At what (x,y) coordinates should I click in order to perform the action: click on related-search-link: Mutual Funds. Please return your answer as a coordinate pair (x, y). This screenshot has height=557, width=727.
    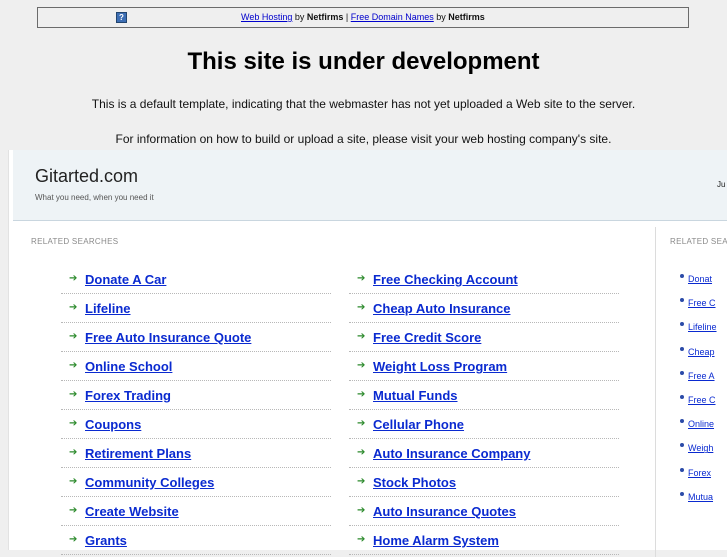
    Looking at the image, I should click on (415, 395).